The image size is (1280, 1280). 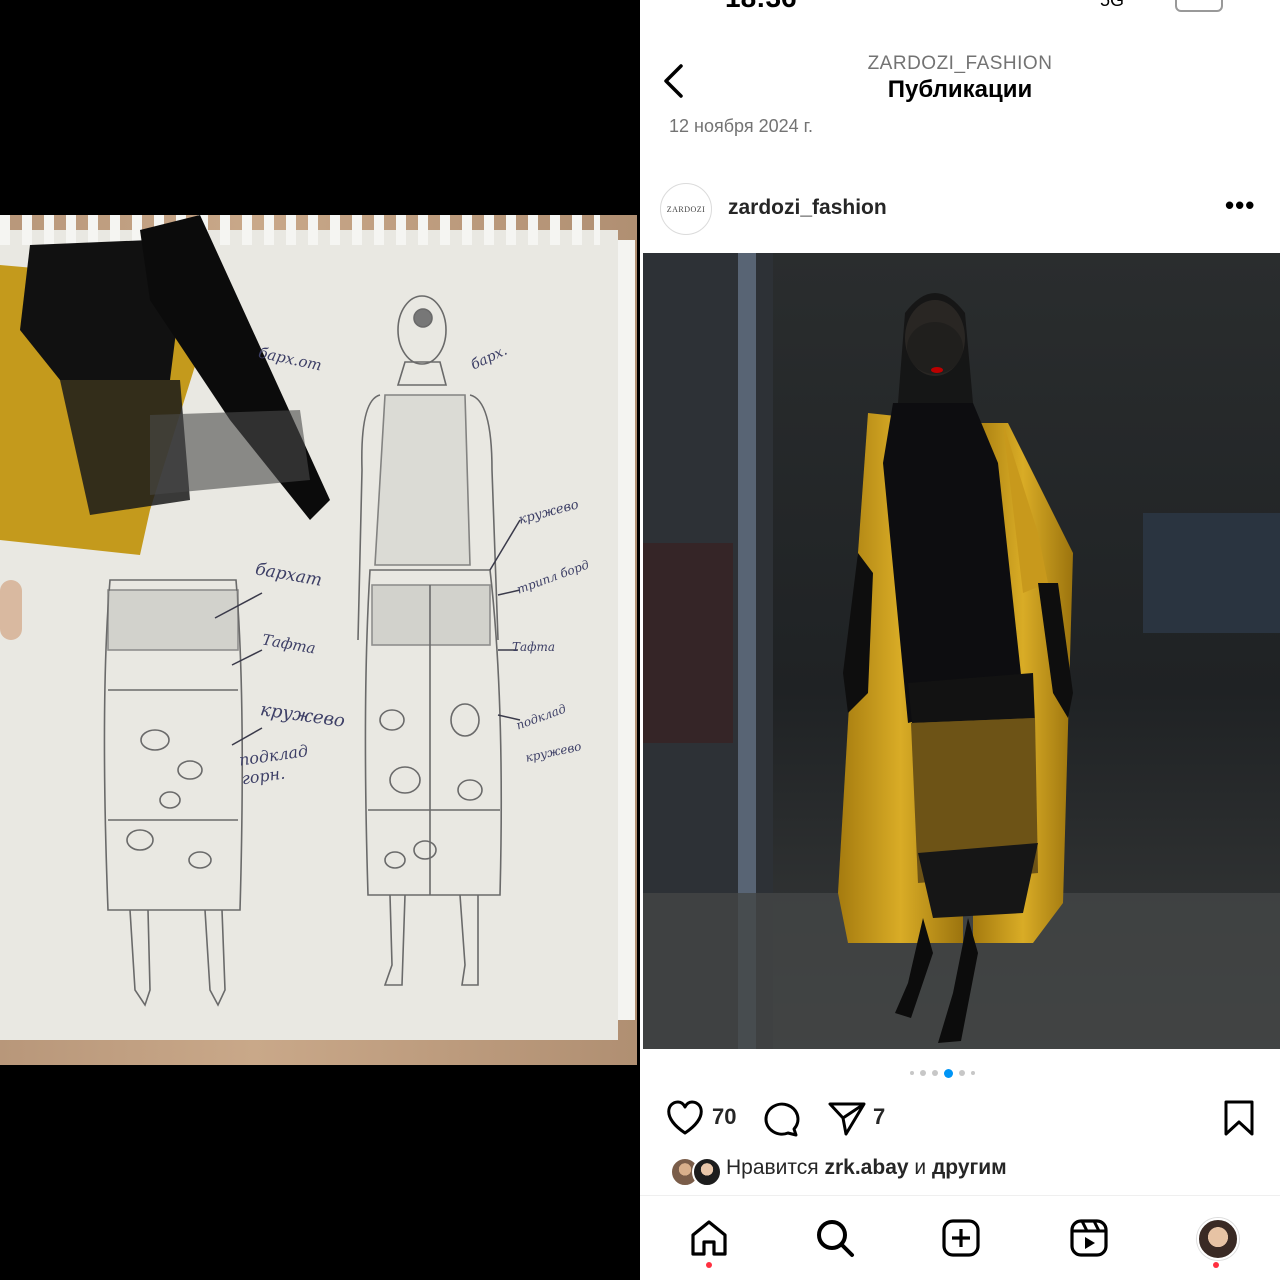 What do you see at coordinates (835, 1238) in the screenshot?
I see `search-icon` at bounding box center [835, 1238].